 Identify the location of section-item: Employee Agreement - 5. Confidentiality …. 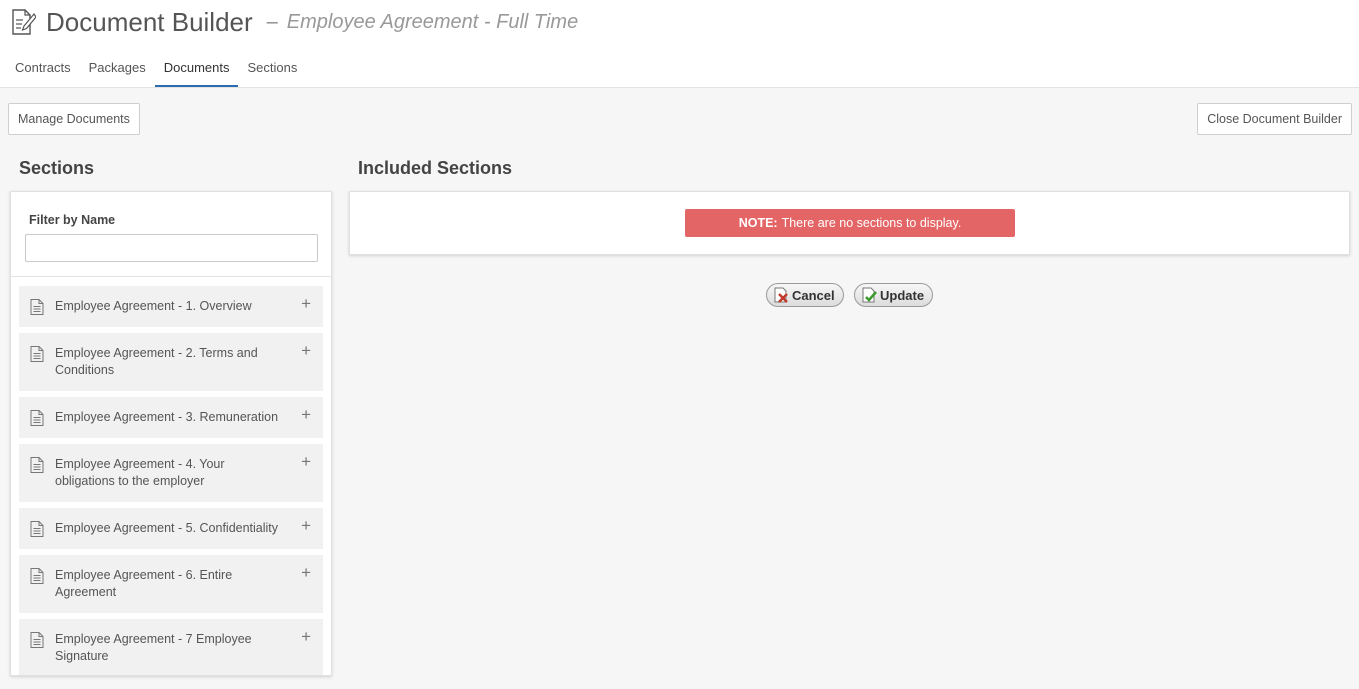
(171, 528).